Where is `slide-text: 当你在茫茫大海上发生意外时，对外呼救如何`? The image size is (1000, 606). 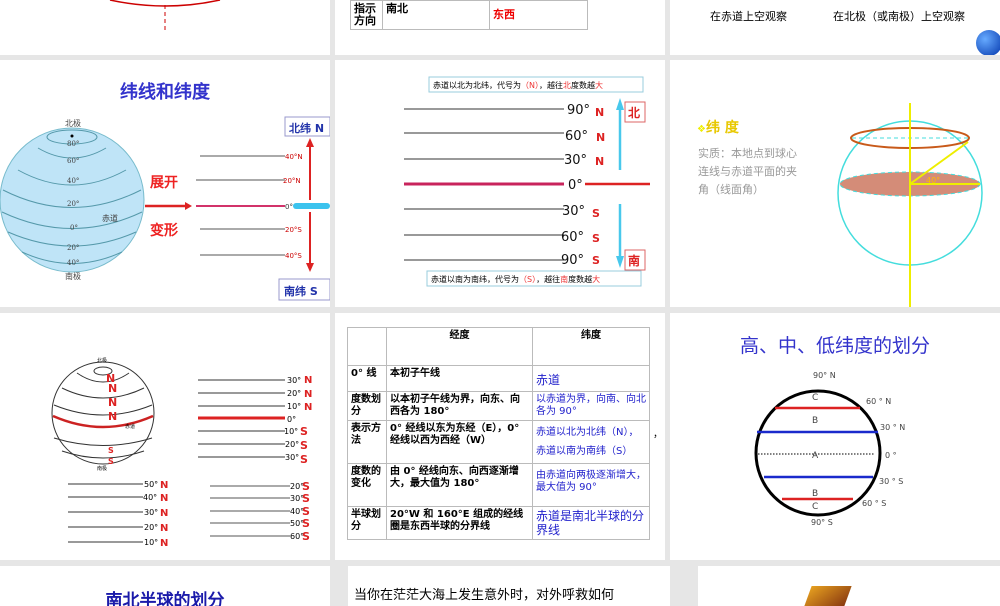 slide-text: 当你在茫茫大海上发生意外时，对外呼救如何 is located at coordinates (484, 595).